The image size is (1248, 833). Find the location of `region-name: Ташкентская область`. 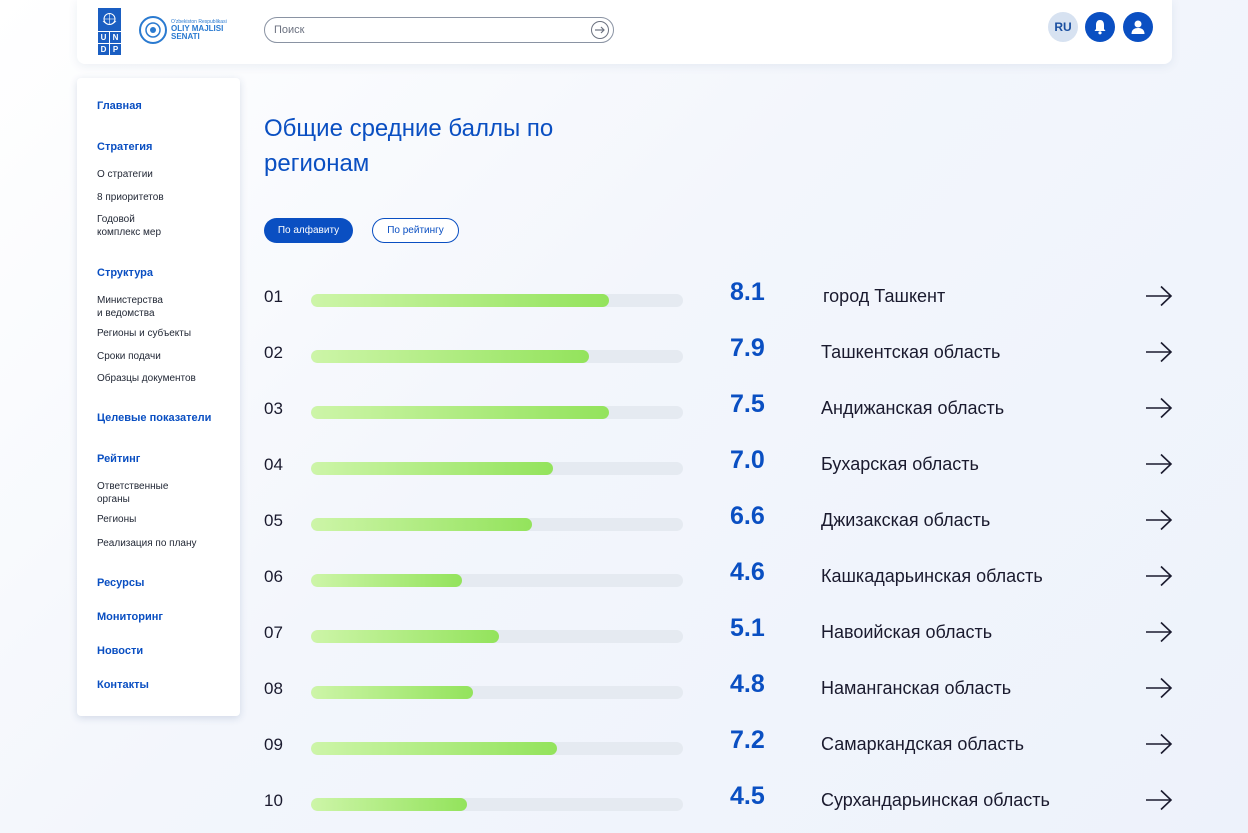

region-name: Ташкентская область is located at coordinates (910, 352).